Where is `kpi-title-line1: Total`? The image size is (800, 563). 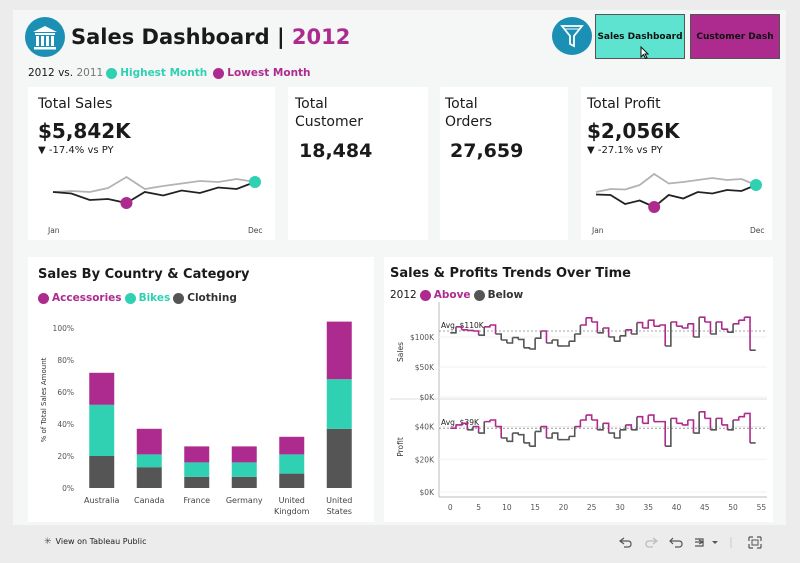
kpi-title-line1: Total is located at coordinates (311, 104).